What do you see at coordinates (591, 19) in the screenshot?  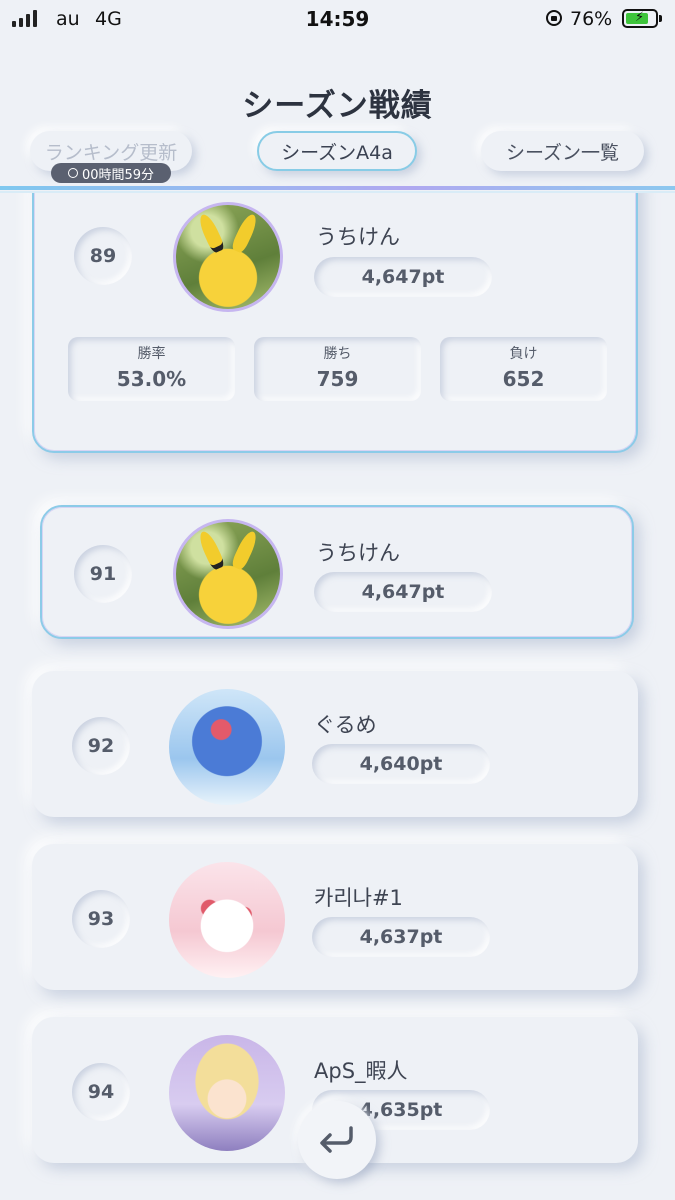 I see `battery-percent: 76%` at bounding box center [591, 19].